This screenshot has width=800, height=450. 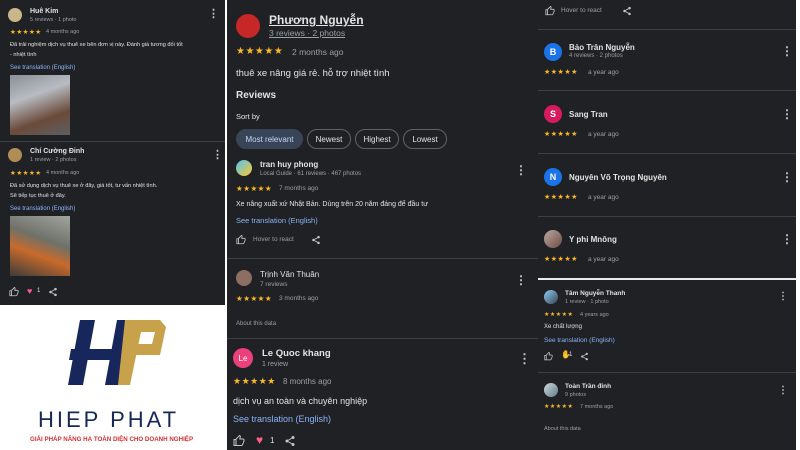 What do you see at coordinates (243, 358) in the screenshot?
I see `avatar: Le` at bounding box center [243, 358].